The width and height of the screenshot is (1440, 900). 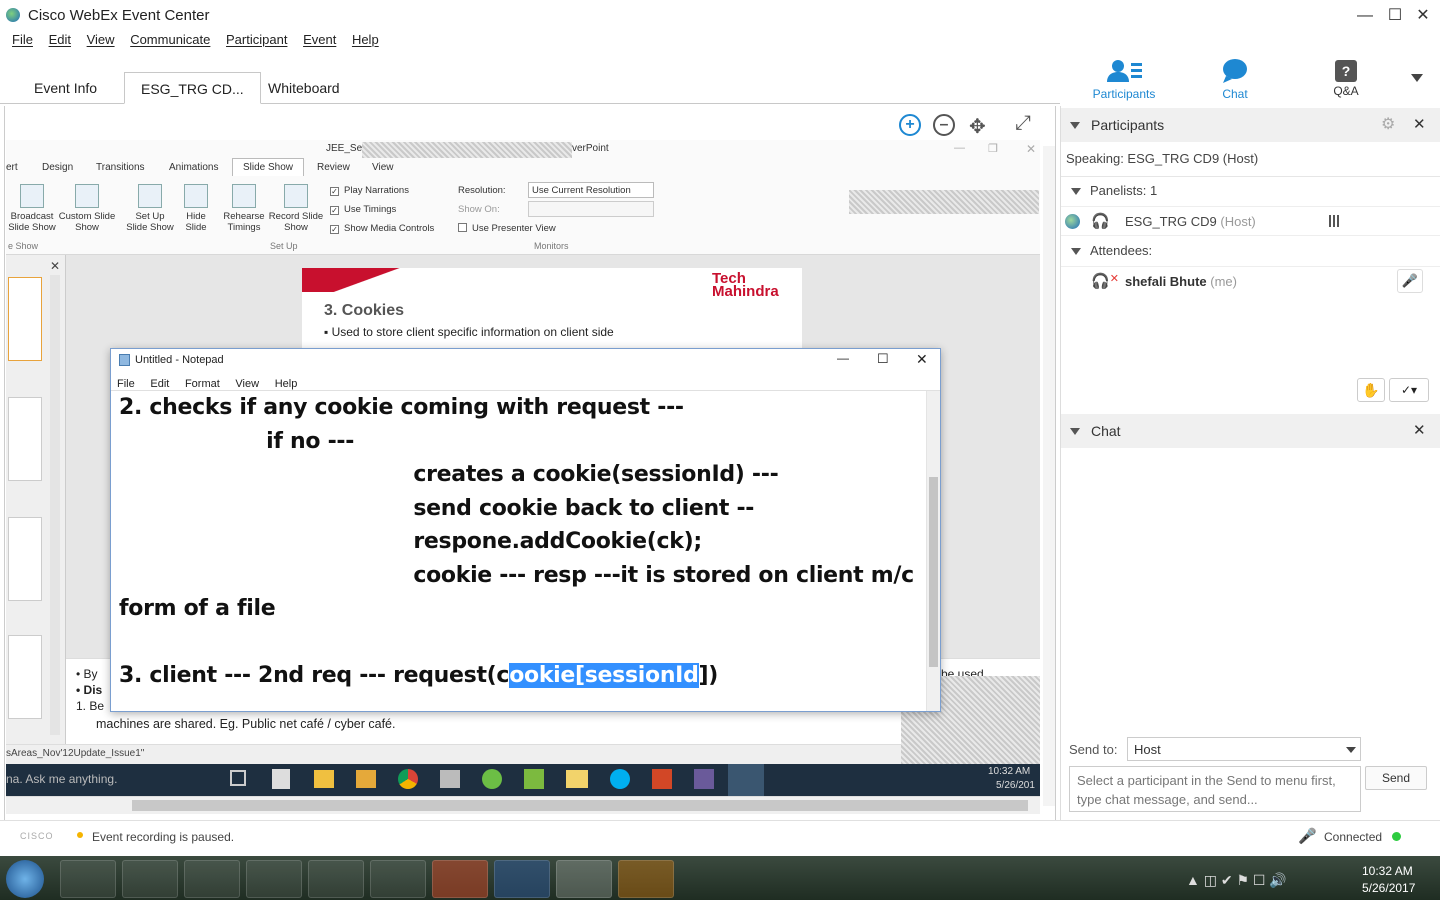 What do you see at coordinates (244, 208) in the screenshot?
I see `rehearse-button: Rehearse Timings` at bounding box center [244, 208].